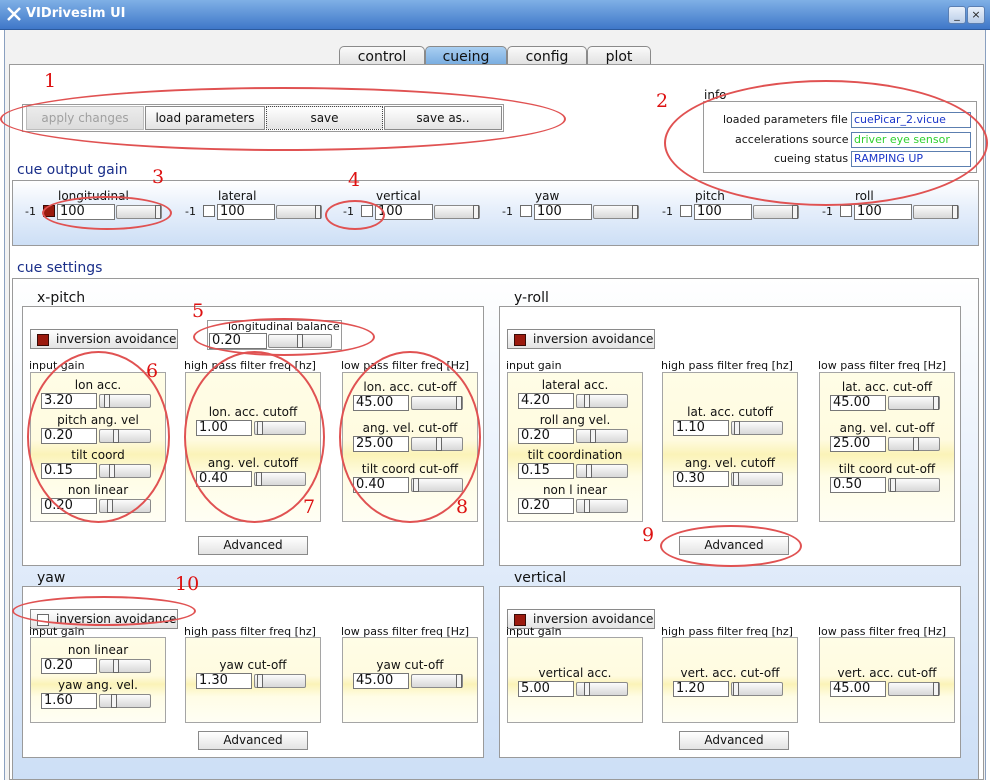 This screenshot has height=780, width=990. What do you see at coordinates (104, 339) in the screenshot?
I see `inversion-avoidance-xpitch: inversion avoidance` at bounding box center [104, 339].